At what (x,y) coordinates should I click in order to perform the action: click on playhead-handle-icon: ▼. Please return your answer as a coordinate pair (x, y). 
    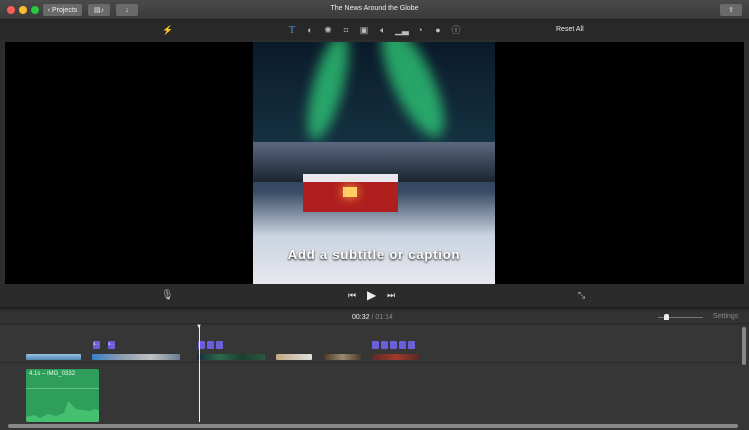
    Looking at the image, I should click on (199, 327).